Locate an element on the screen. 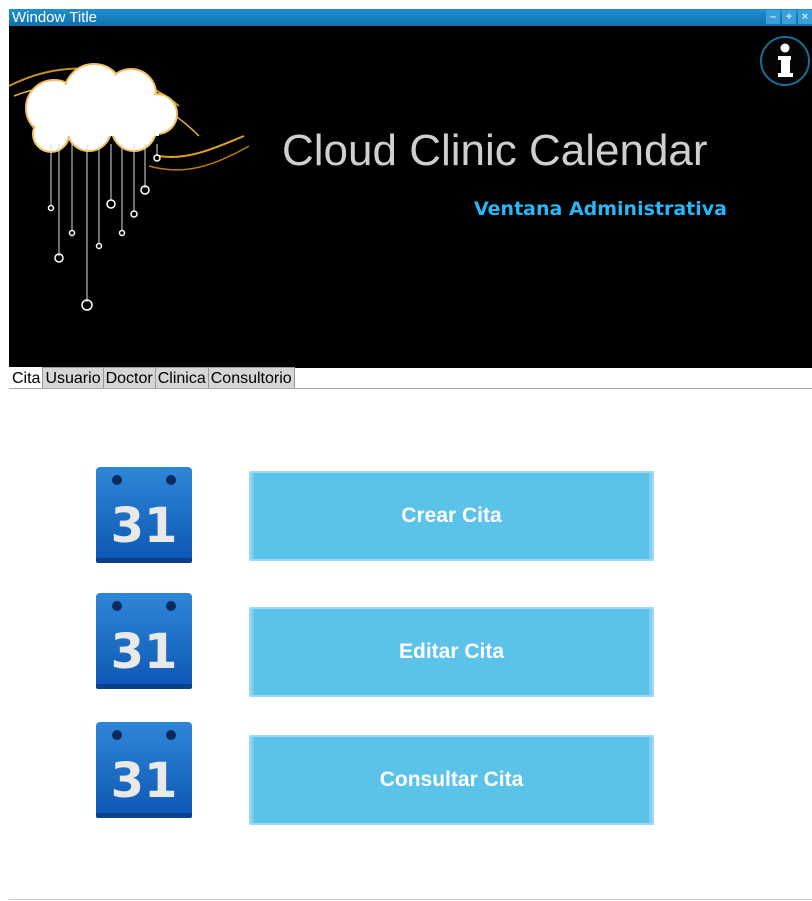 The height and width of the screenshot is (901, 812). cloud-logo-icon is located at coordinates (129, 187).